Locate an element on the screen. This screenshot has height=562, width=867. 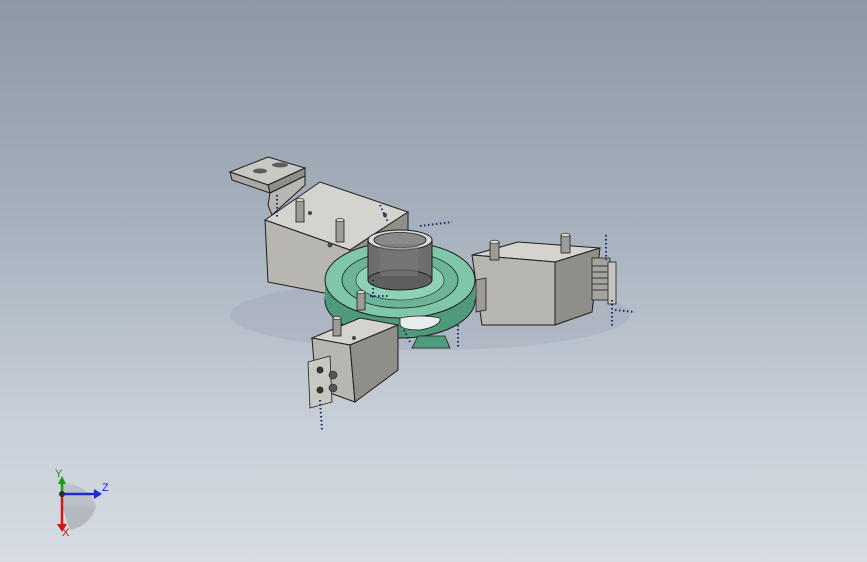
triad-y-label: Y is located at coordinates (59, 474).